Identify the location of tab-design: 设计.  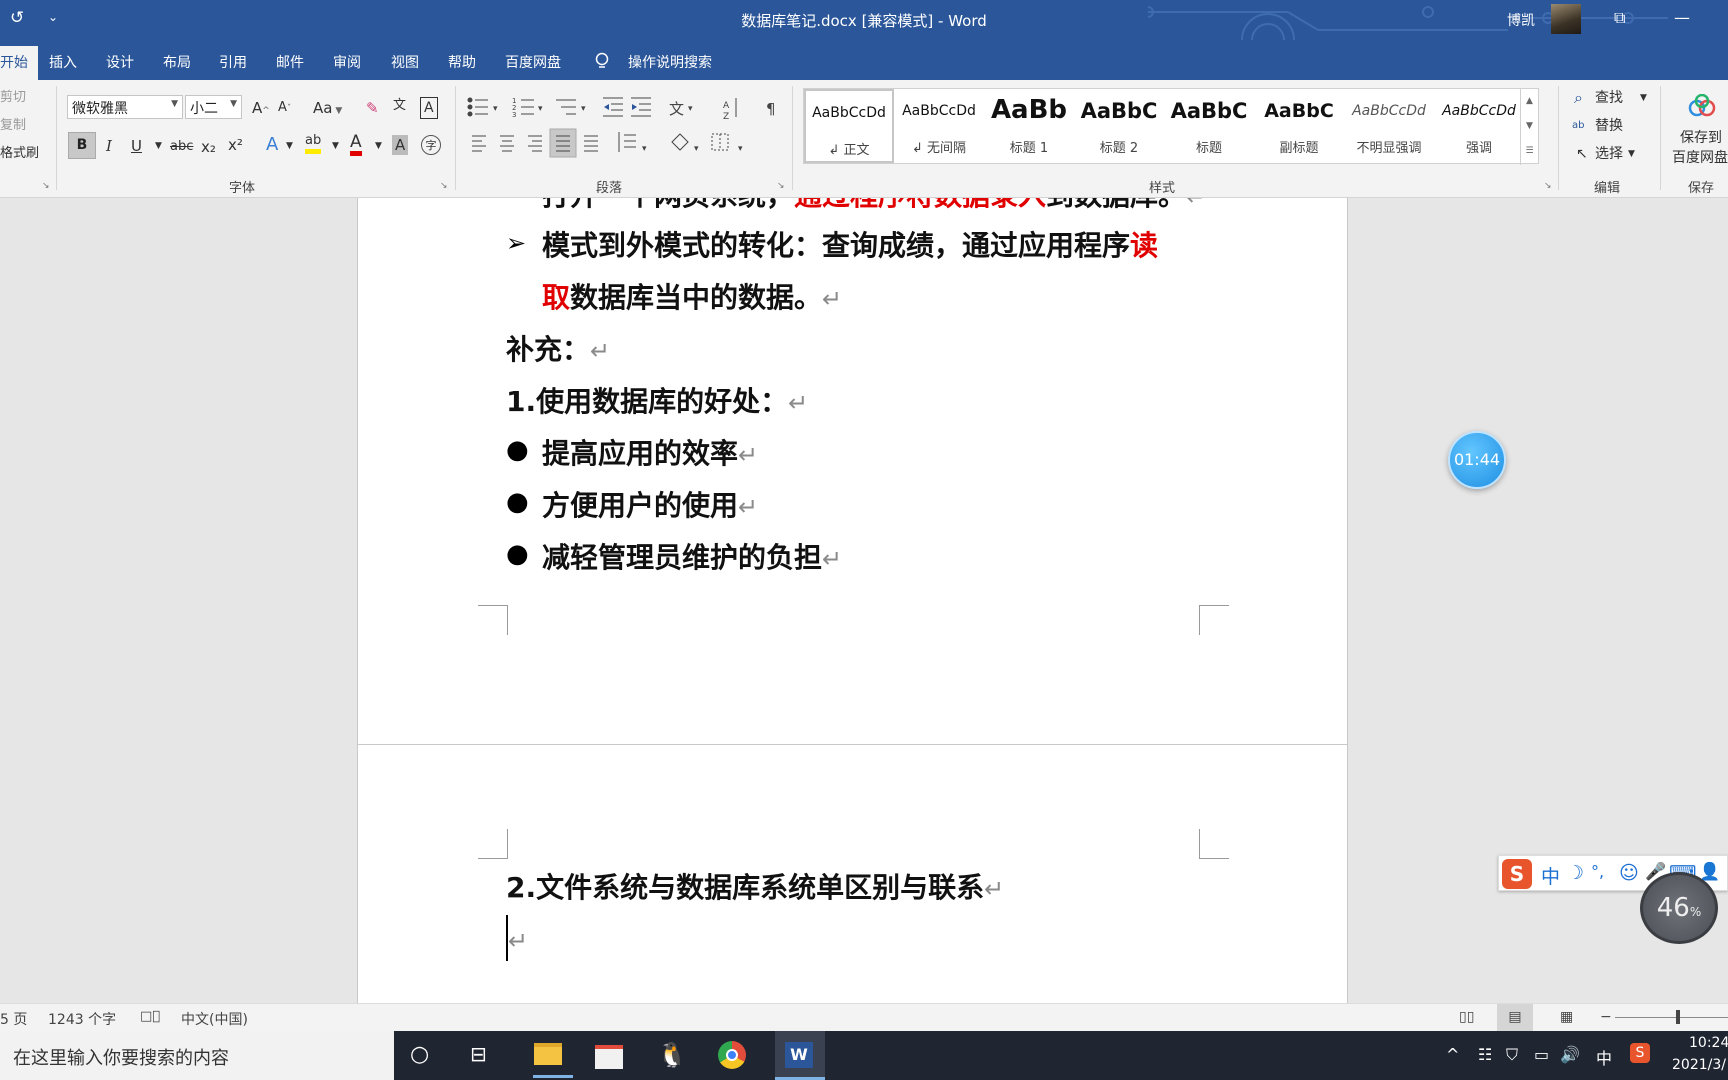
(120, 62).